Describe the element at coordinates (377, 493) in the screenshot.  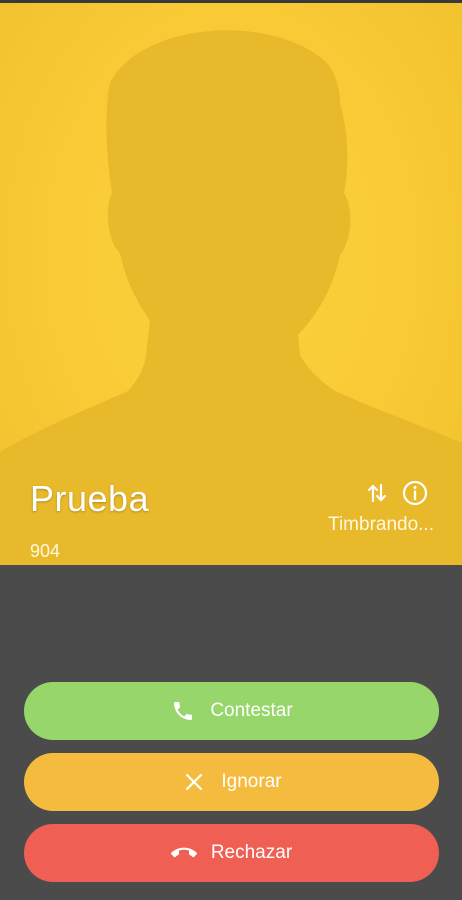
I see `swap-arrows-icon` at that location.